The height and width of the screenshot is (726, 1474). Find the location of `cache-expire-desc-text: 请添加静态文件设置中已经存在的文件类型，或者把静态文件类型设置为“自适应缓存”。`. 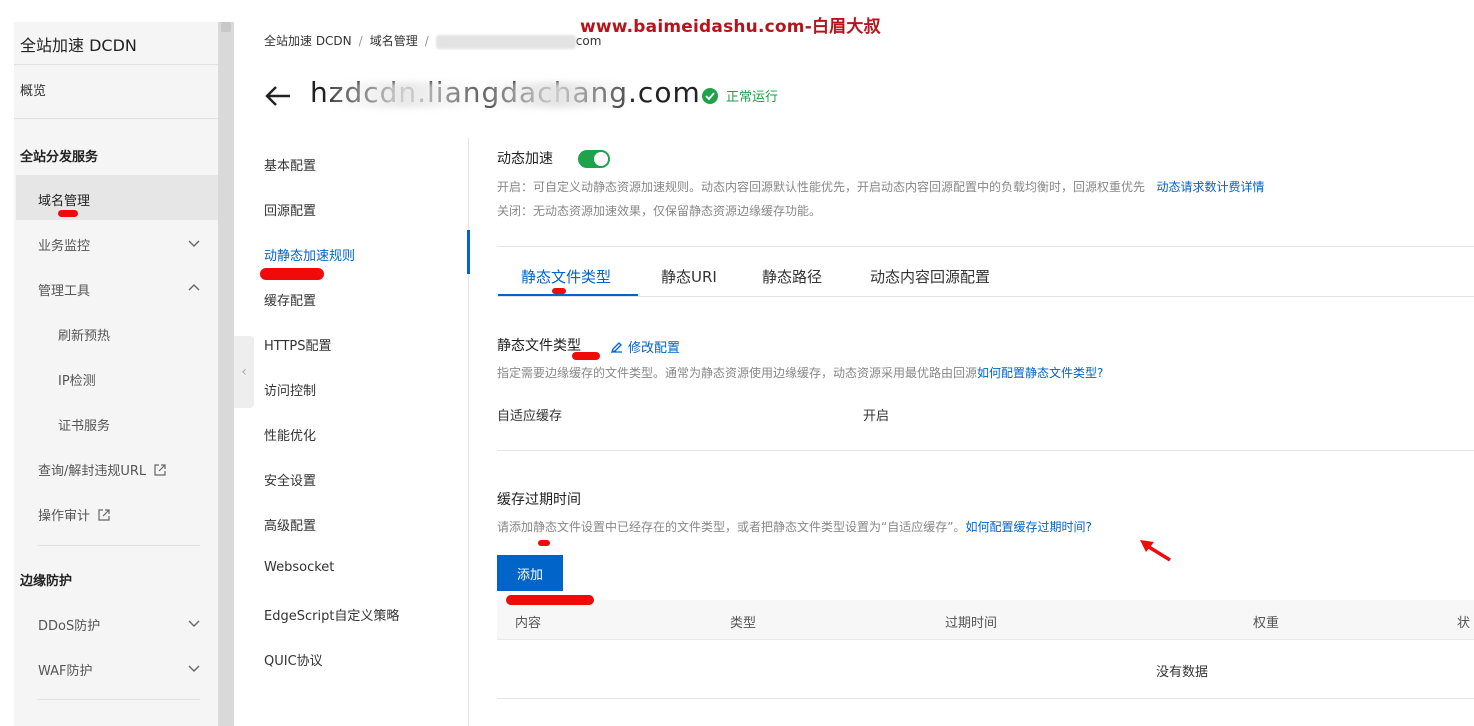

cache-expire-desc-text: 请添加静态文件设置中已经存在的文件类型，或者把静态文件类型设置为“自适应缓存”。 is located at coordinates (731, 527).